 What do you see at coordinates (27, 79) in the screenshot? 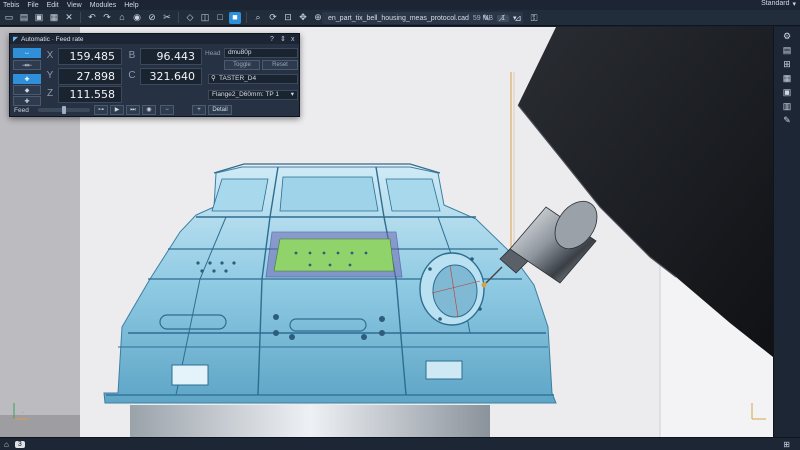
I see `jog-plus-button: ✚` at bounding box center [27, 79].